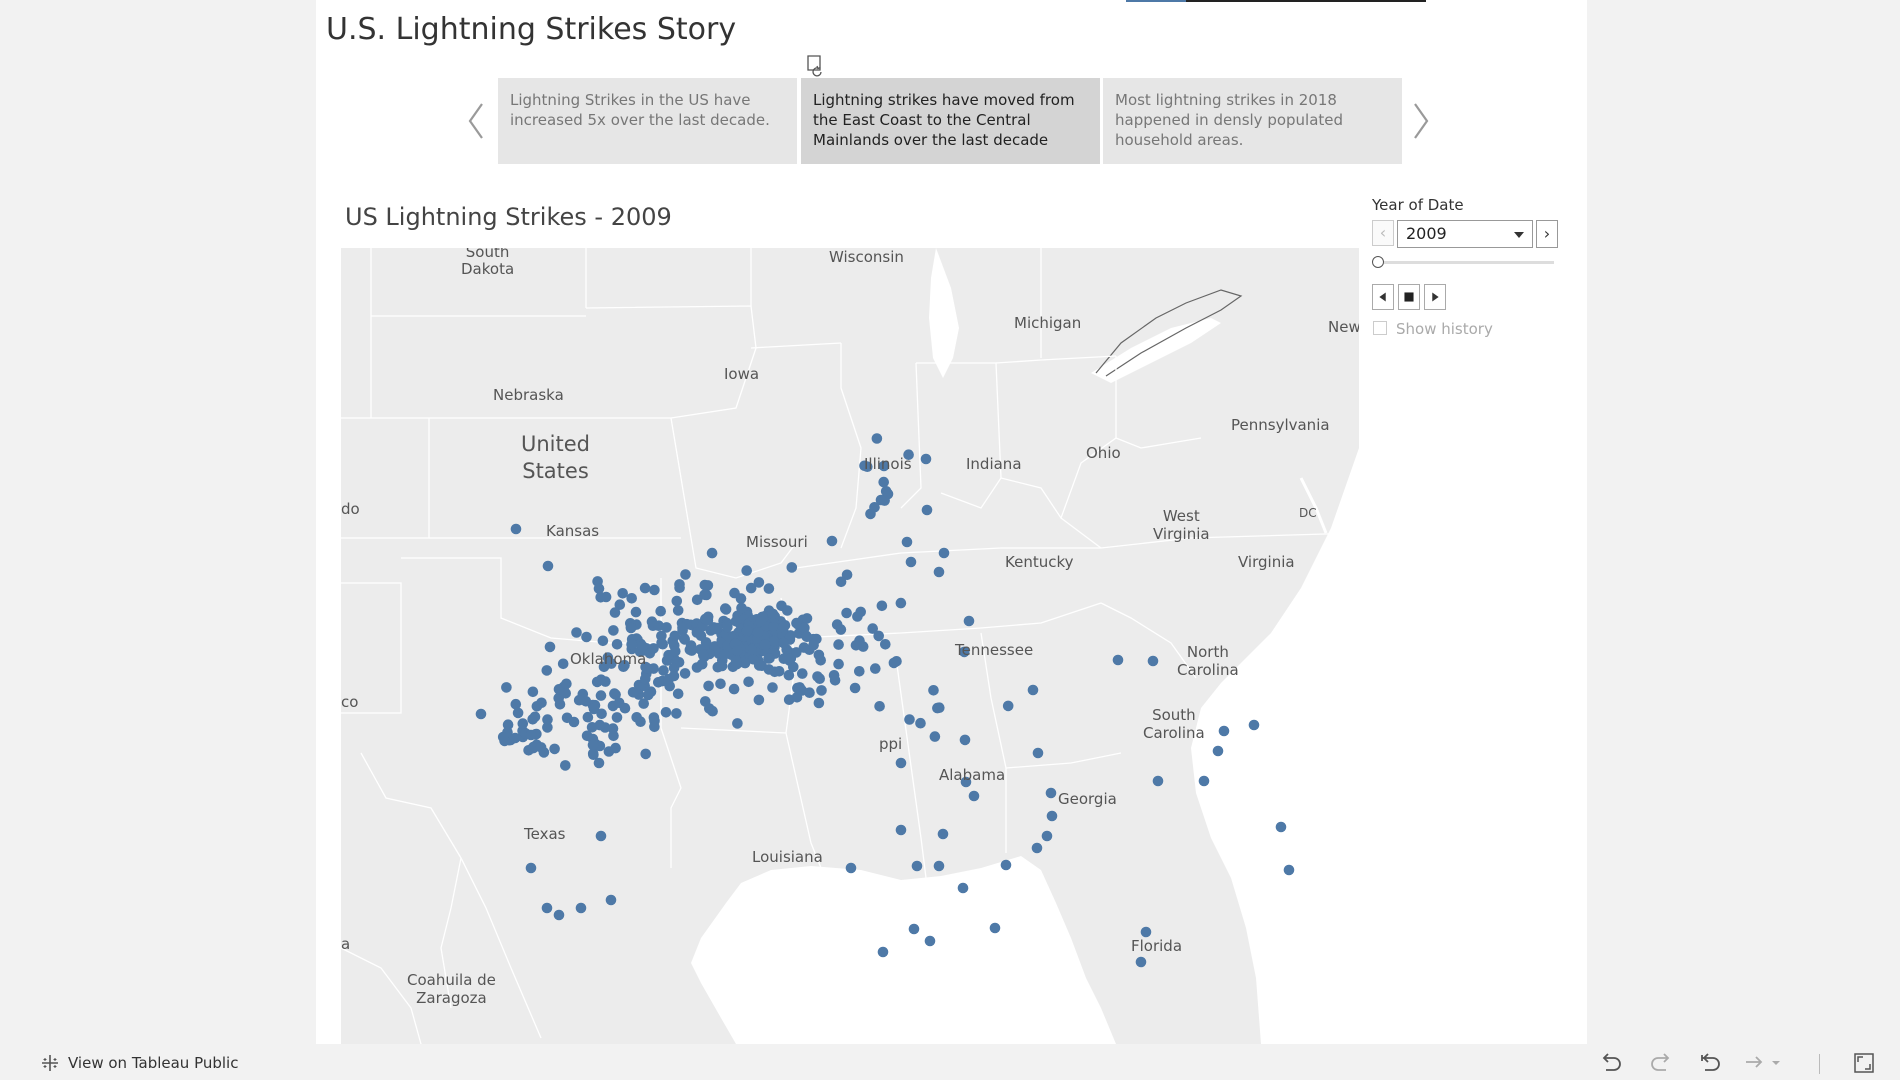 The height and width of the screenshot is (1080, 1900). What do you see at coordinates (1661, 1063) in the screenshot?
I see `redo-icon` at bounding box center [1661, 1063].